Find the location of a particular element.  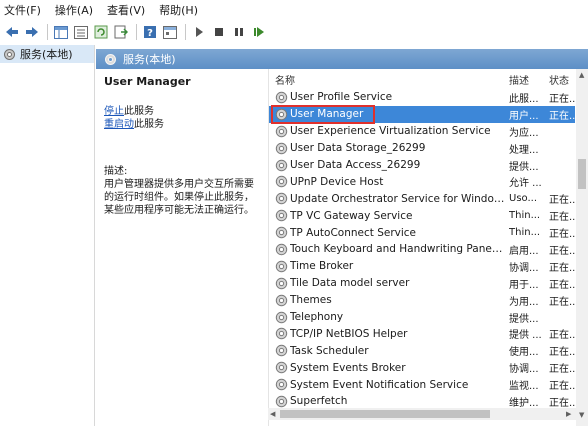

scroll-down-arrow-icon: ▼ is located at coordinates (581, 415).